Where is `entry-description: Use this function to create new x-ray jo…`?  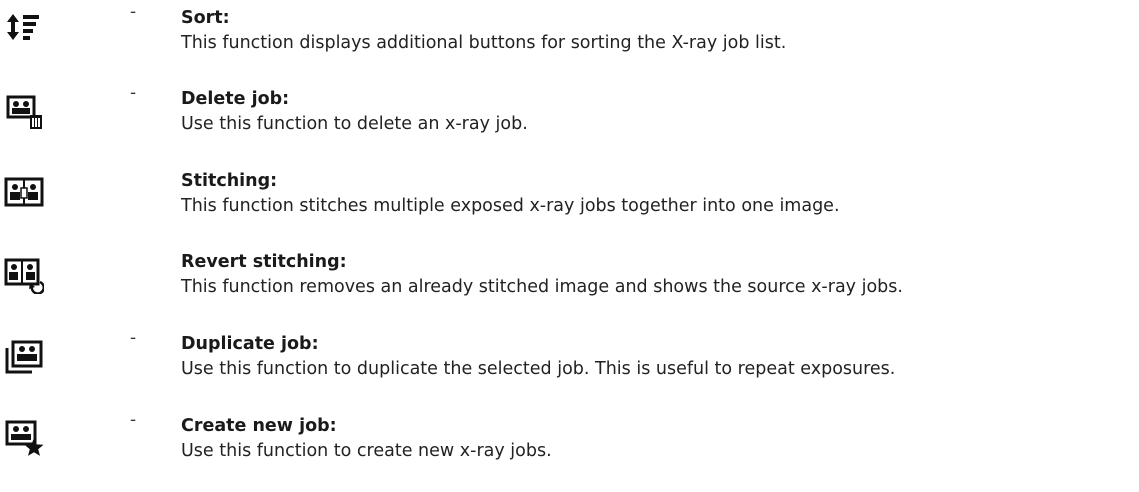
entry-description: Use this function to create new x-ray jo… is located at coordinates (366, 451).